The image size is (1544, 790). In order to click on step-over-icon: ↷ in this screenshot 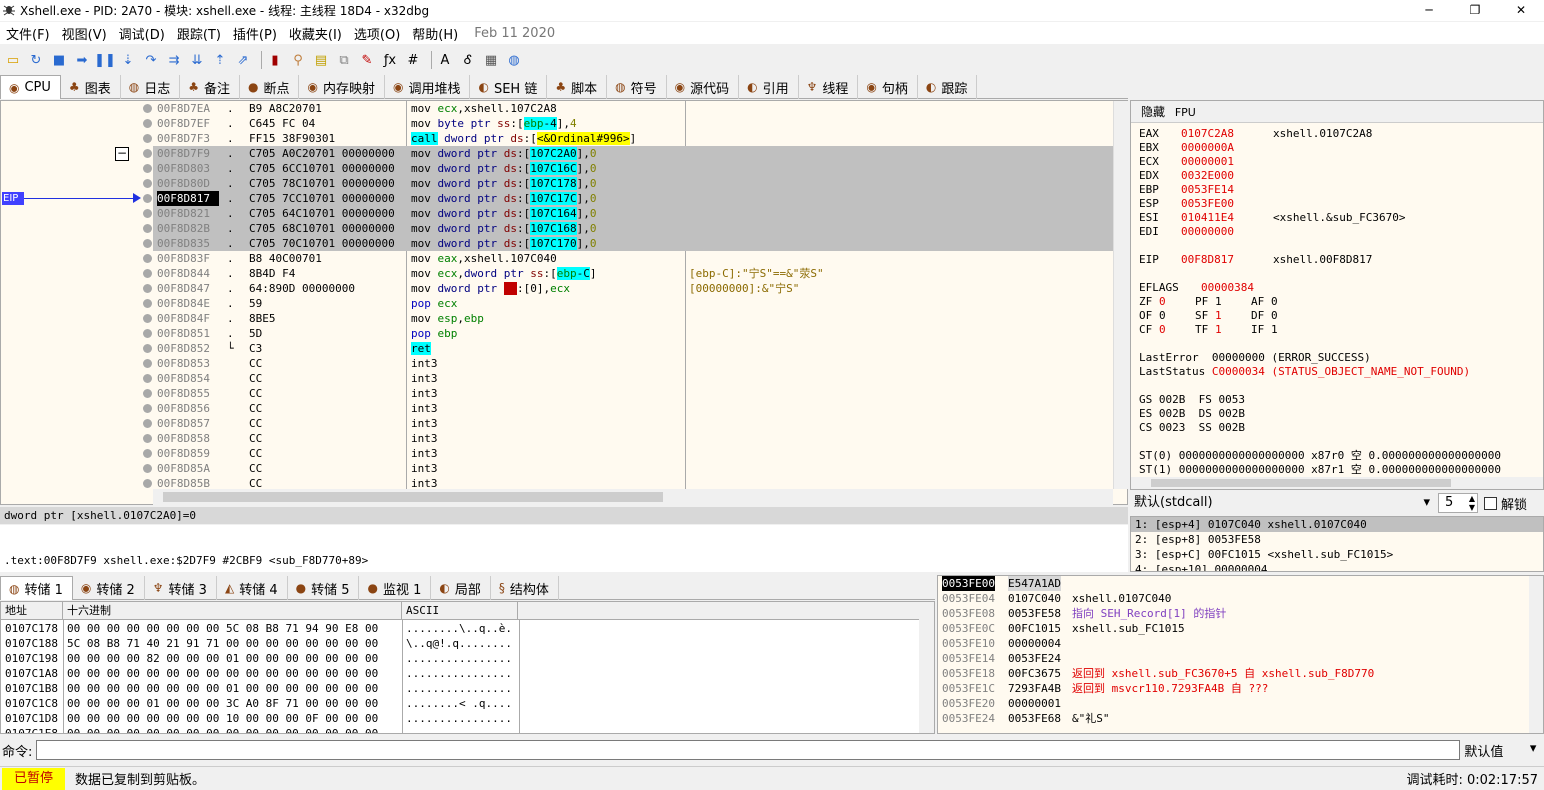, I will do `click(151, 60)`.